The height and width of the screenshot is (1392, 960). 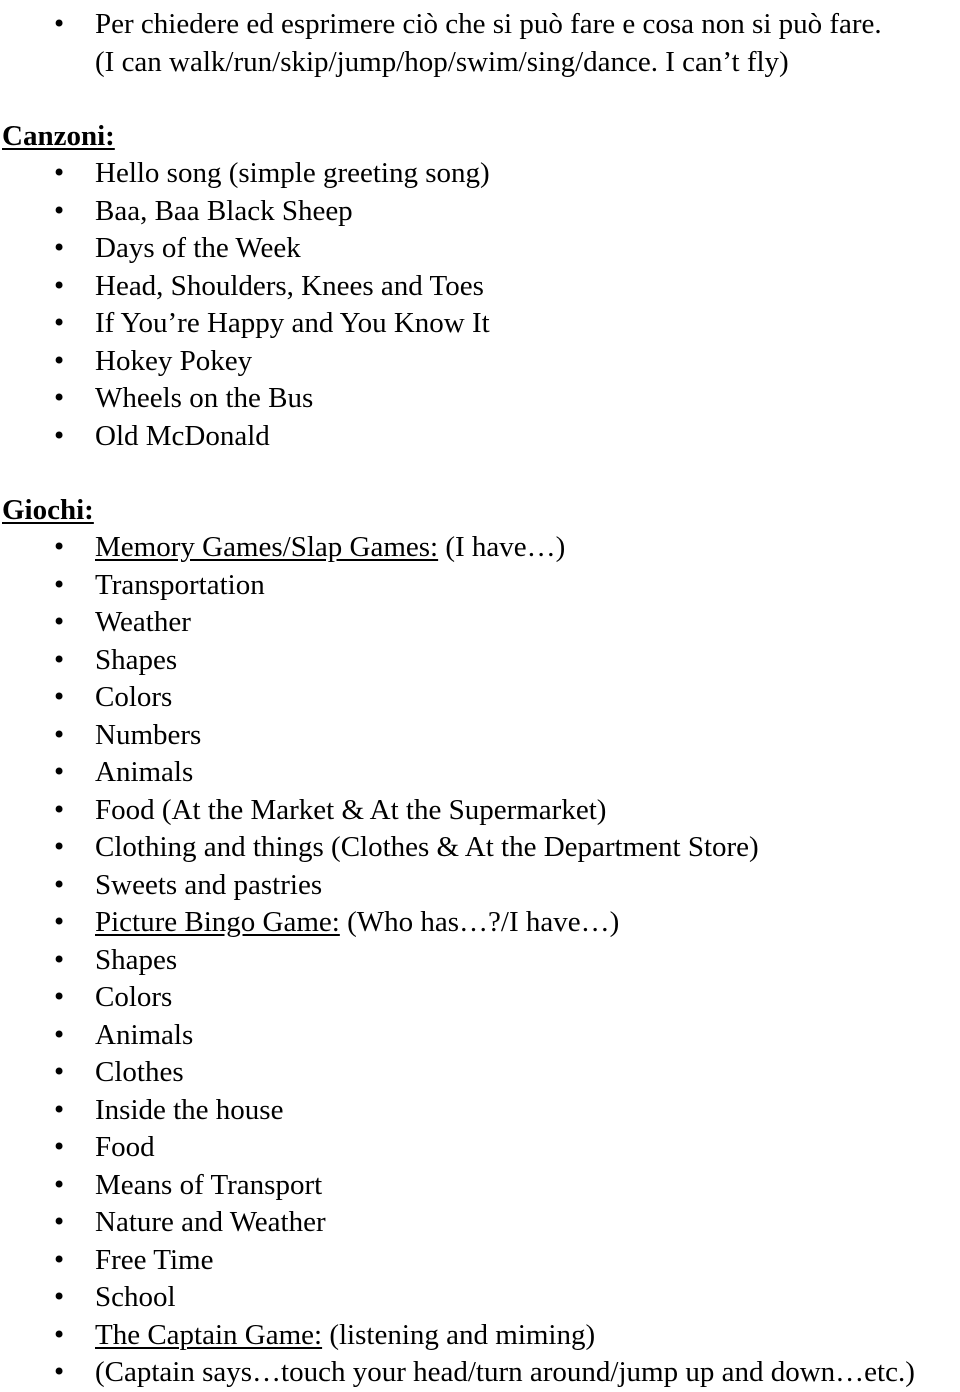 I want to click on list-item: • Hokey Pokey, so click(x=480, y=362).